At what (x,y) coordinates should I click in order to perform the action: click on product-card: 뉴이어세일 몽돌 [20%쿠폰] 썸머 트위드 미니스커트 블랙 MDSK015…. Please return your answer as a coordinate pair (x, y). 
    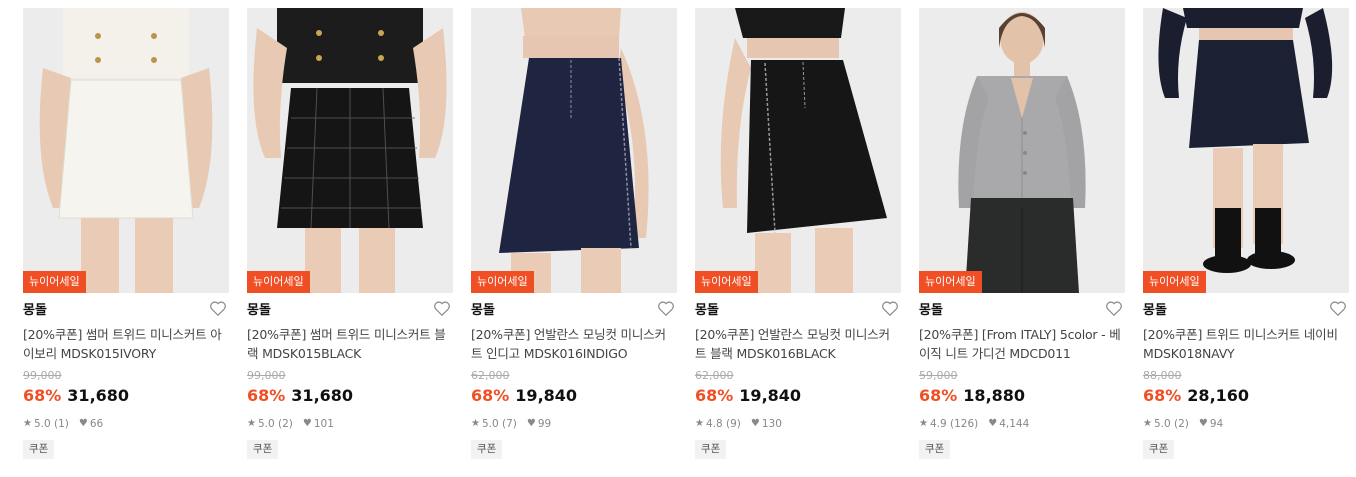
    Looking at the image, I should click on (350, 233).